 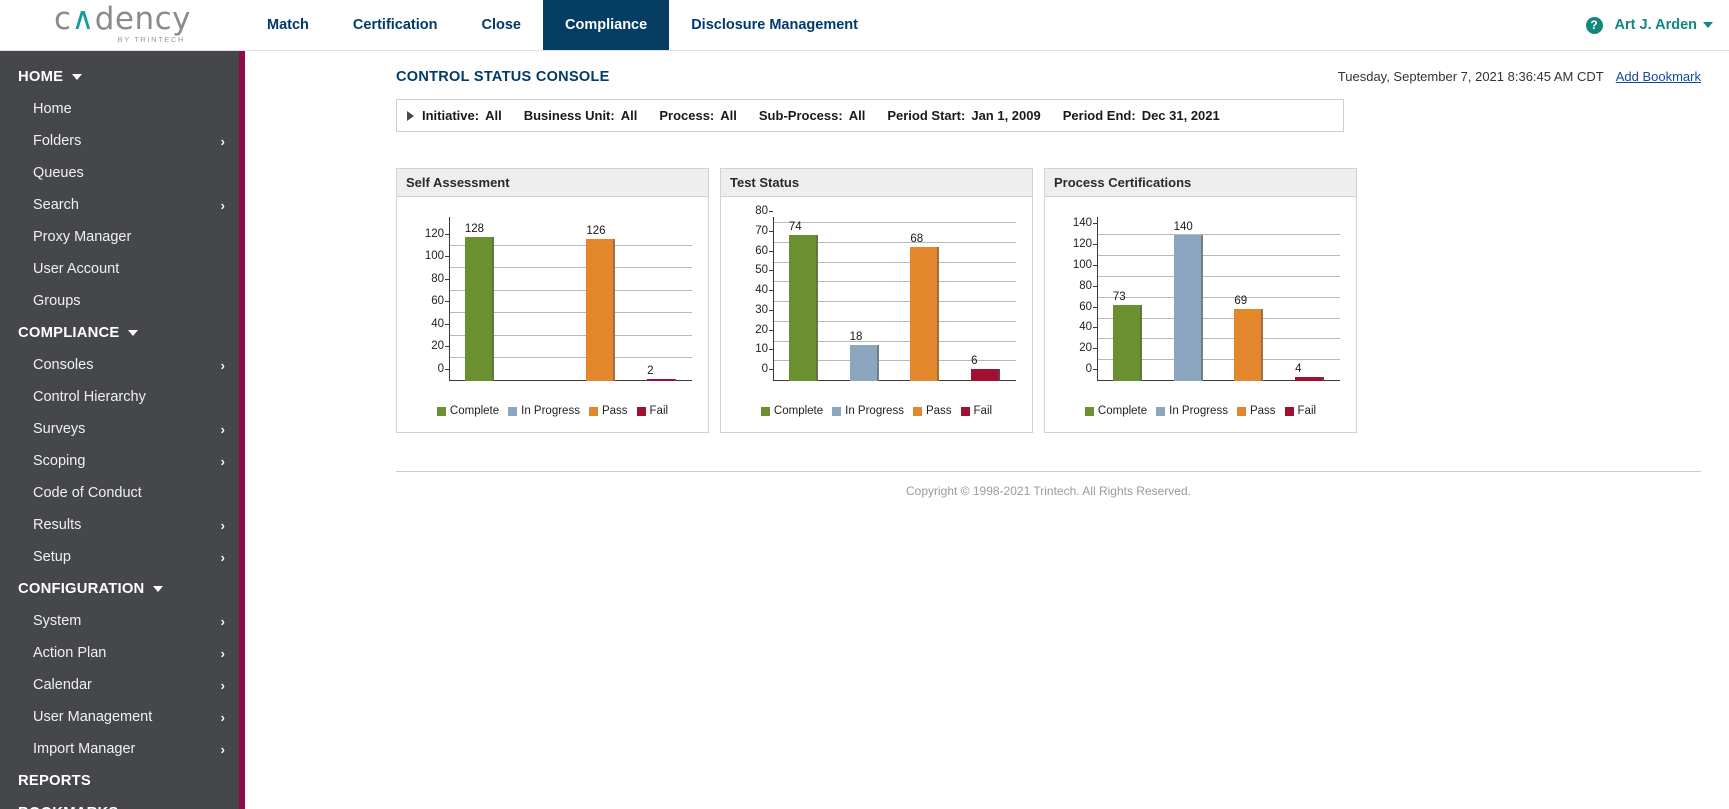 What do you see at coordinates (52, 557) in the screenshot?
I see `sidebar-item-label: Setup` at bounding box center [52, 557].